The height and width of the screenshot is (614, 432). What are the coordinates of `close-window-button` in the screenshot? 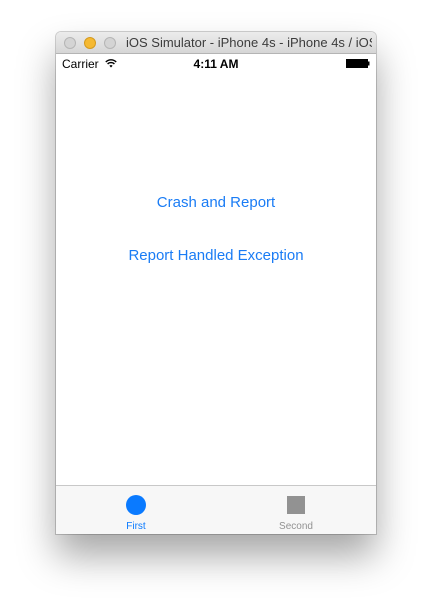 It's located at (70, 43).